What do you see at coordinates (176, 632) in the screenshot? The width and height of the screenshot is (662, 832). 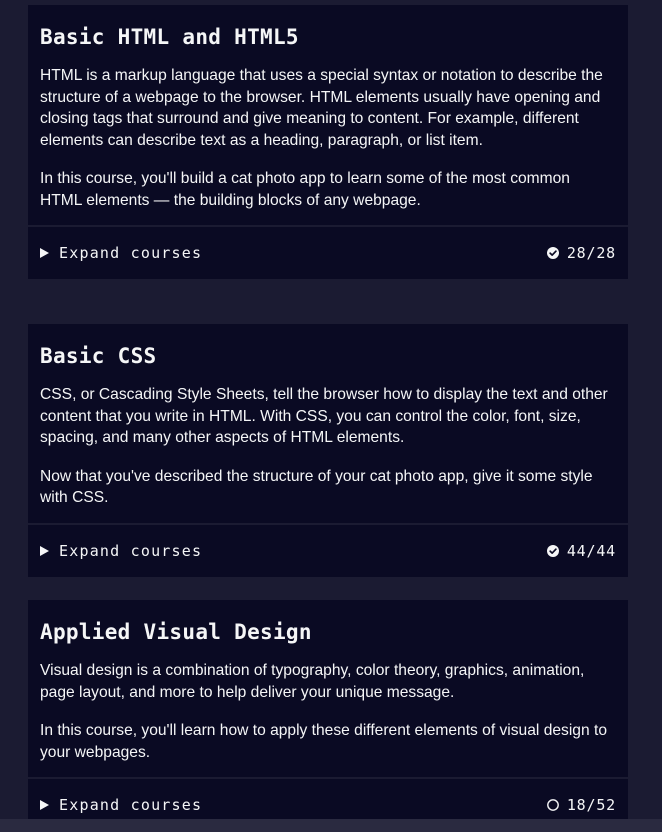 I see `block-title: Applied Visual Design` at bounding box center [176, 632].